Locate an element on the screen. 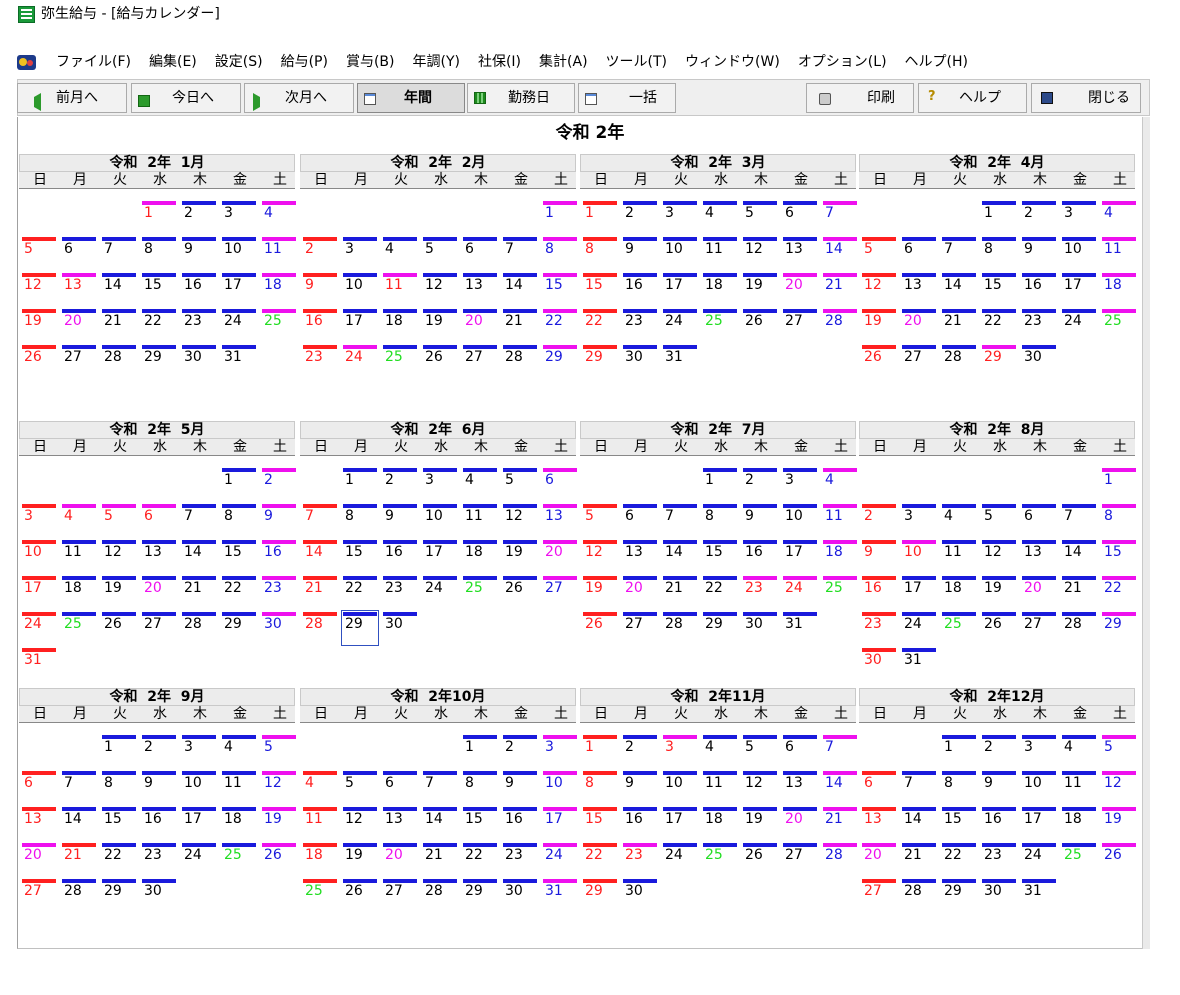  menu-window: ウィンドウ(W) is located at coordinates (735, 62).